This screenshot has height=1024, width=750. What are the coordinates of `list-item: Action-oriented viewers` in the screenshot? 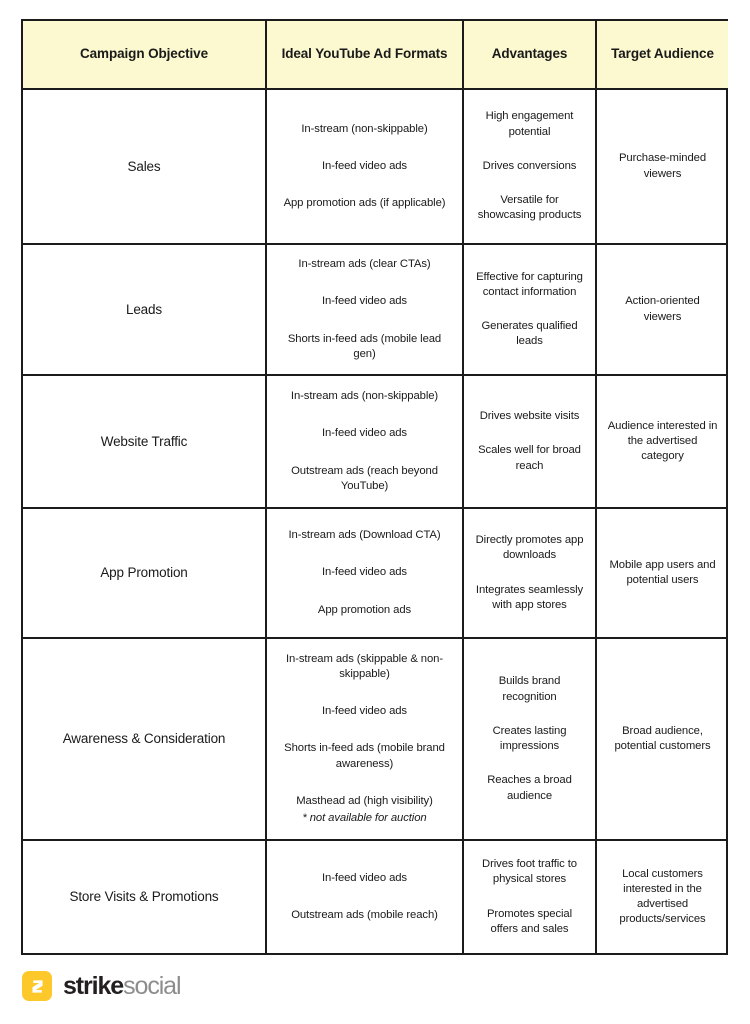 It's located at (662, 309).